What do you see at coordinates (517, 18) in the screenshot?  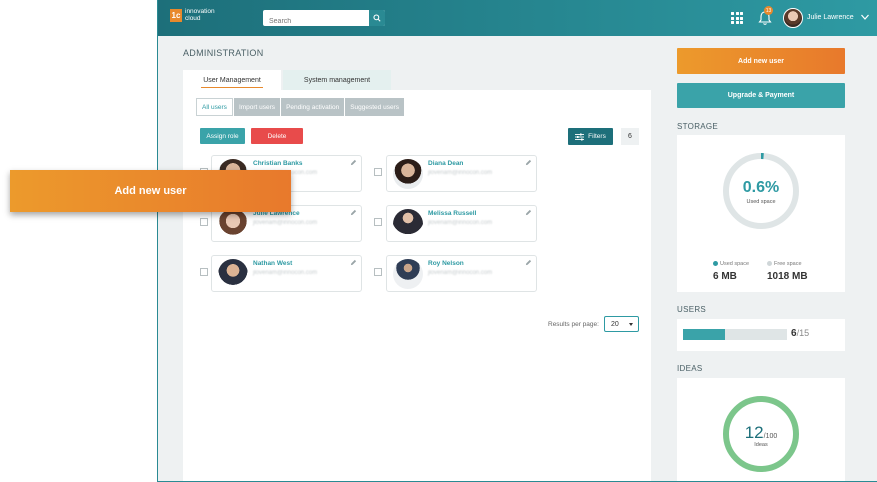 I see `top-header: 1c innovation cloud 13 Julie Lawrenc` at bounding box center [517, 18].